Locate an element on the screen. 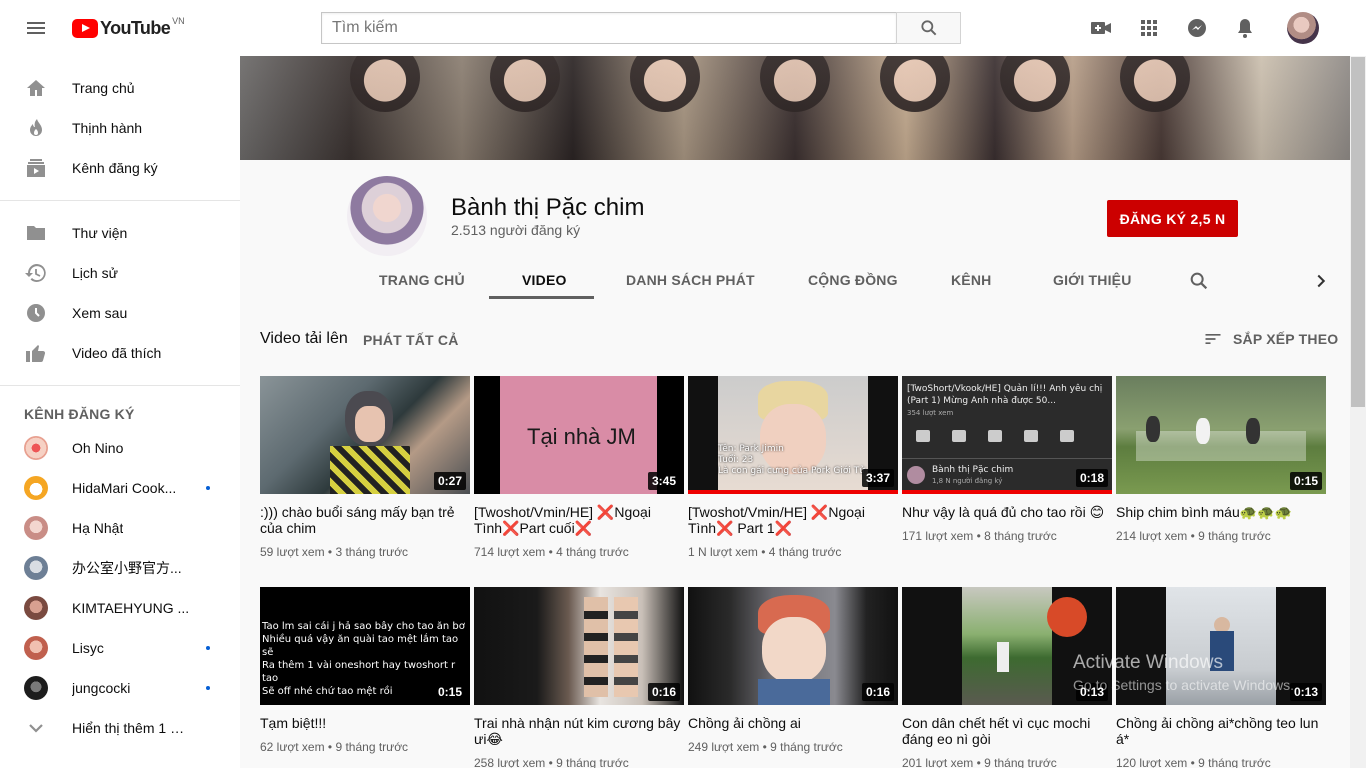 The image size is (1366, 768). tab-playlists: DANH SÁCH PHÁT is located at coordinates (690, 283).